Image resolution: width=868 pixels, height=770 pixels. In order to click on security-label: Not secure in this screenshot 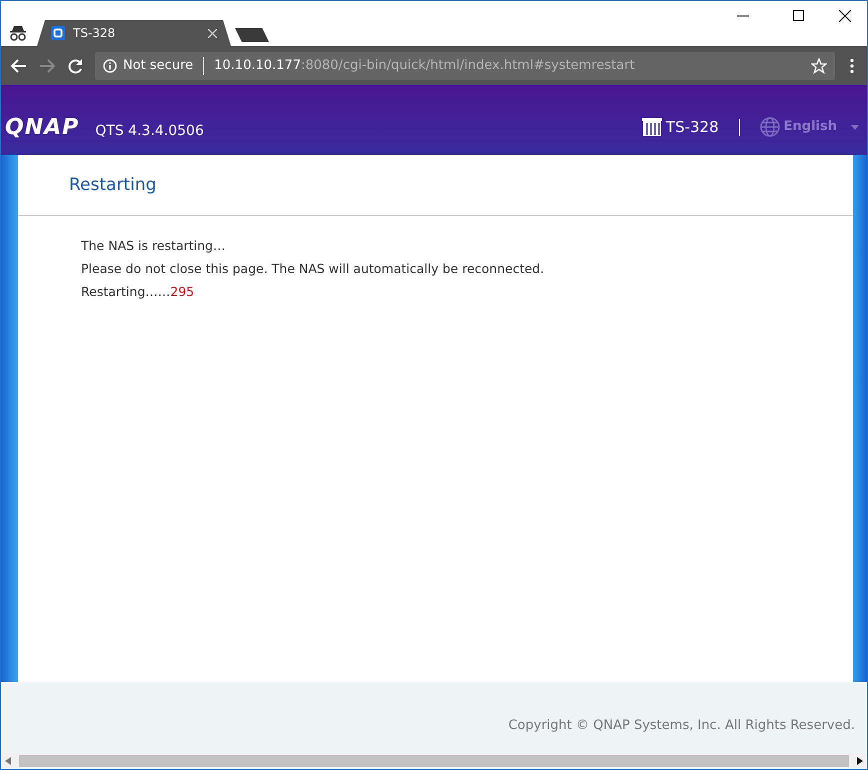, I will do `click(158, 65)`.